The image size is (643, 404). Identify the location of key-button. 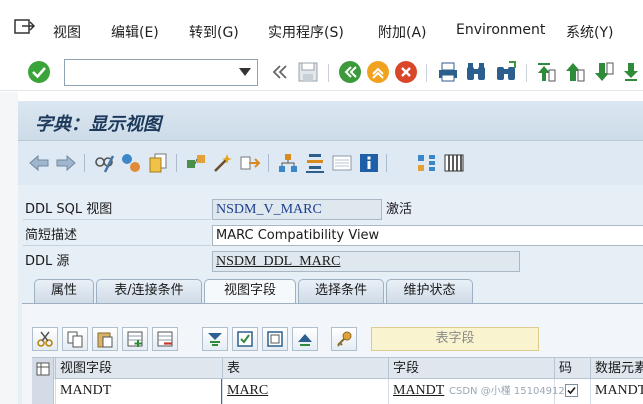
(344, 339).